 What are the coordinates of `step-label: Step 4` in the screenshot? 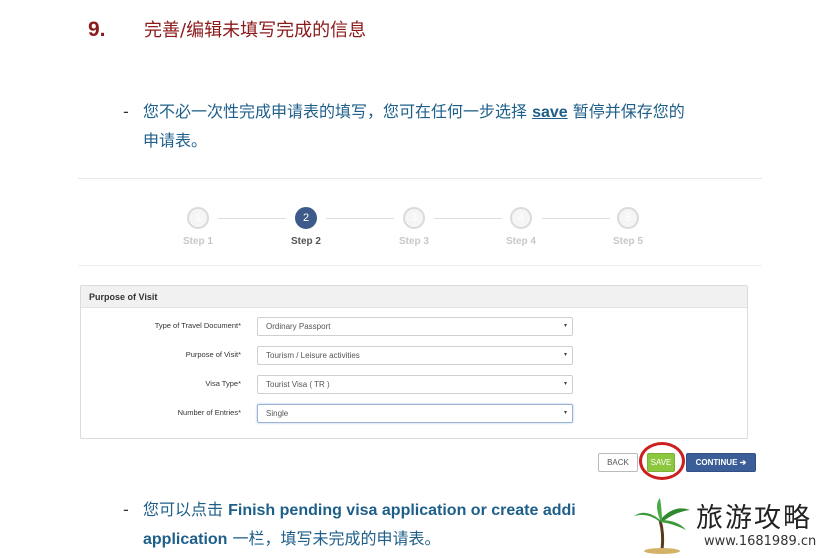 It's located at (520, 241).